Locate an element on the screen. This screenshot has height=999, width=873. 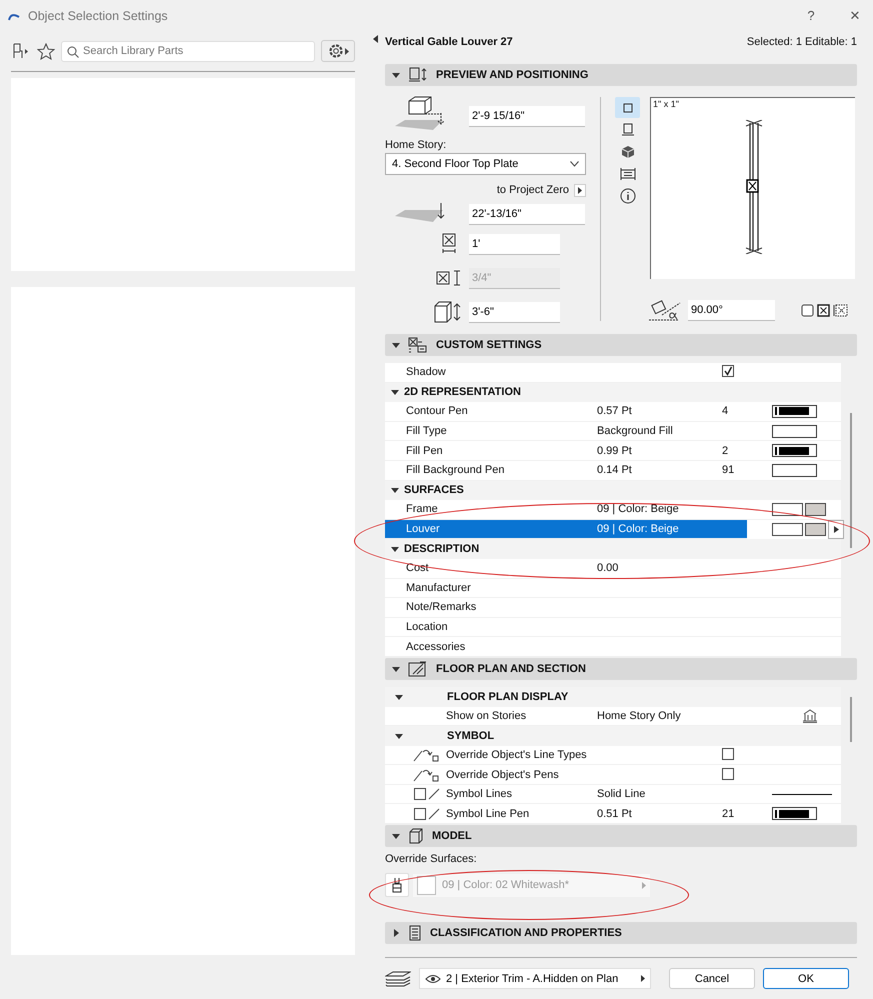
elevation-field: 22'-13/16" is located at coordinates (527, 214).